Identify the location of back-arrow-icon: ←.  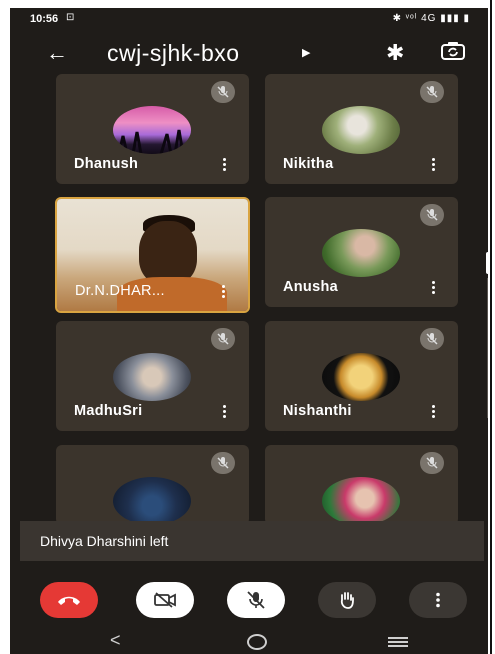
(57, 53).